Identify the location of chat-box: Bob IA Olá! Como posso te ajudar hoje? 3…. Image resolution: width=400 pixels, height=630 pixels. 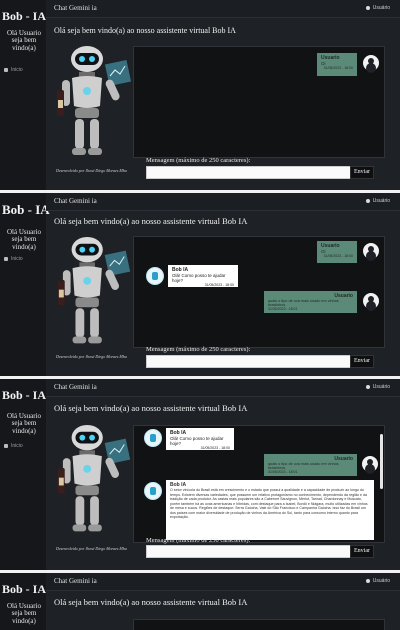
(259, 484).